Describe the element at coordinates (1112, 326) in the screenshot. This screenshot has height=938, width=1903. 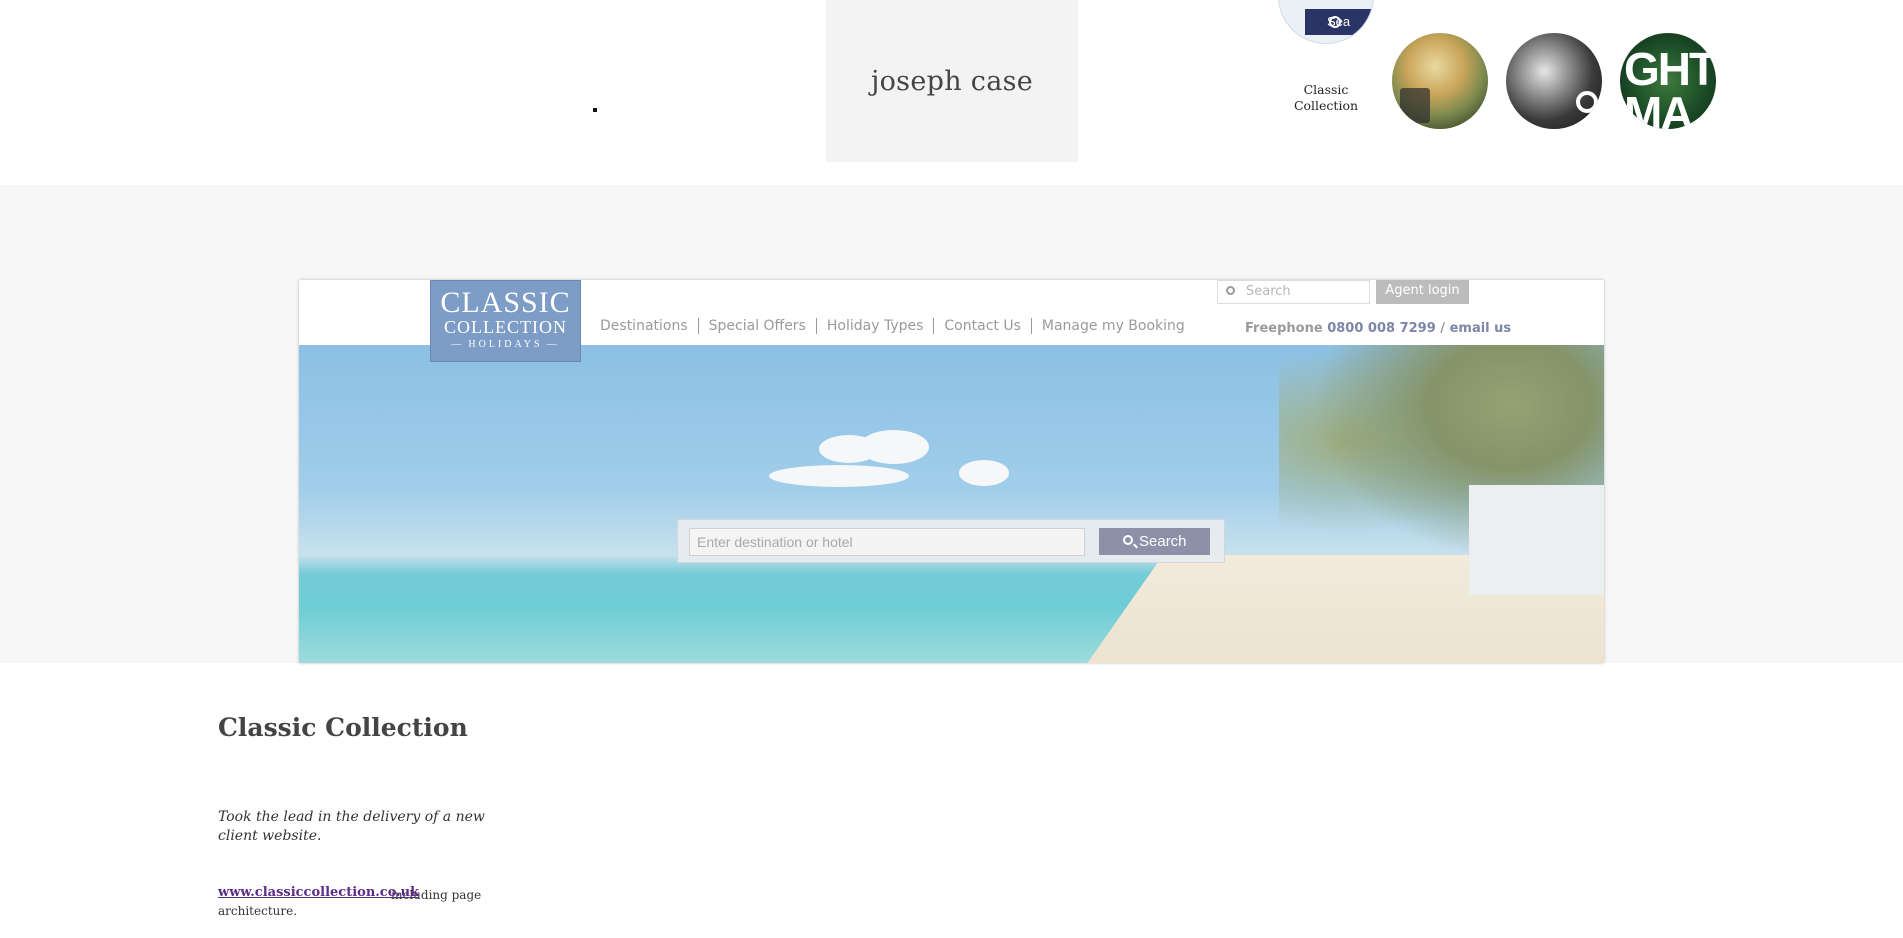
I see `nav-item-manage-booking: Manage my Booking` at that location.